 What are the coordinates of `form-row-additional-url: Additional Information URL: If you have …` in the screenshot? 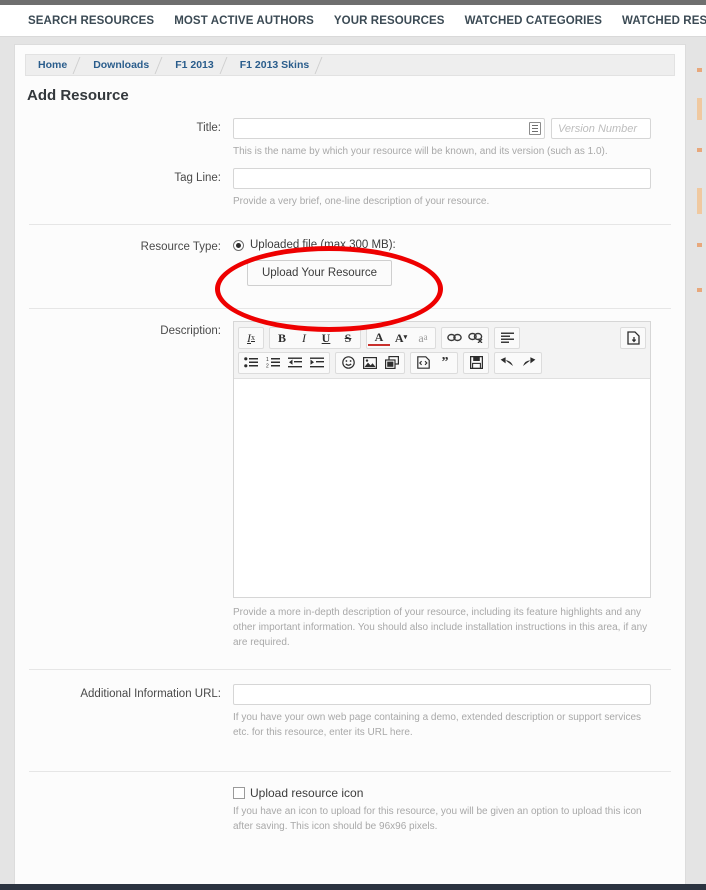 It's located at (350, 709).